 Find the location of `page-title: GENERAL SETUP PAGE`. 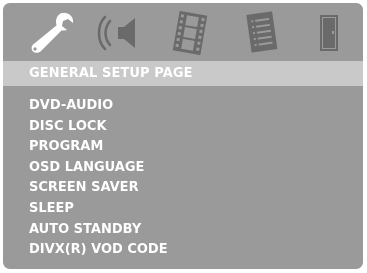

page-title: GENERAL SETUP PAGE is located at coordinates (111, 73).